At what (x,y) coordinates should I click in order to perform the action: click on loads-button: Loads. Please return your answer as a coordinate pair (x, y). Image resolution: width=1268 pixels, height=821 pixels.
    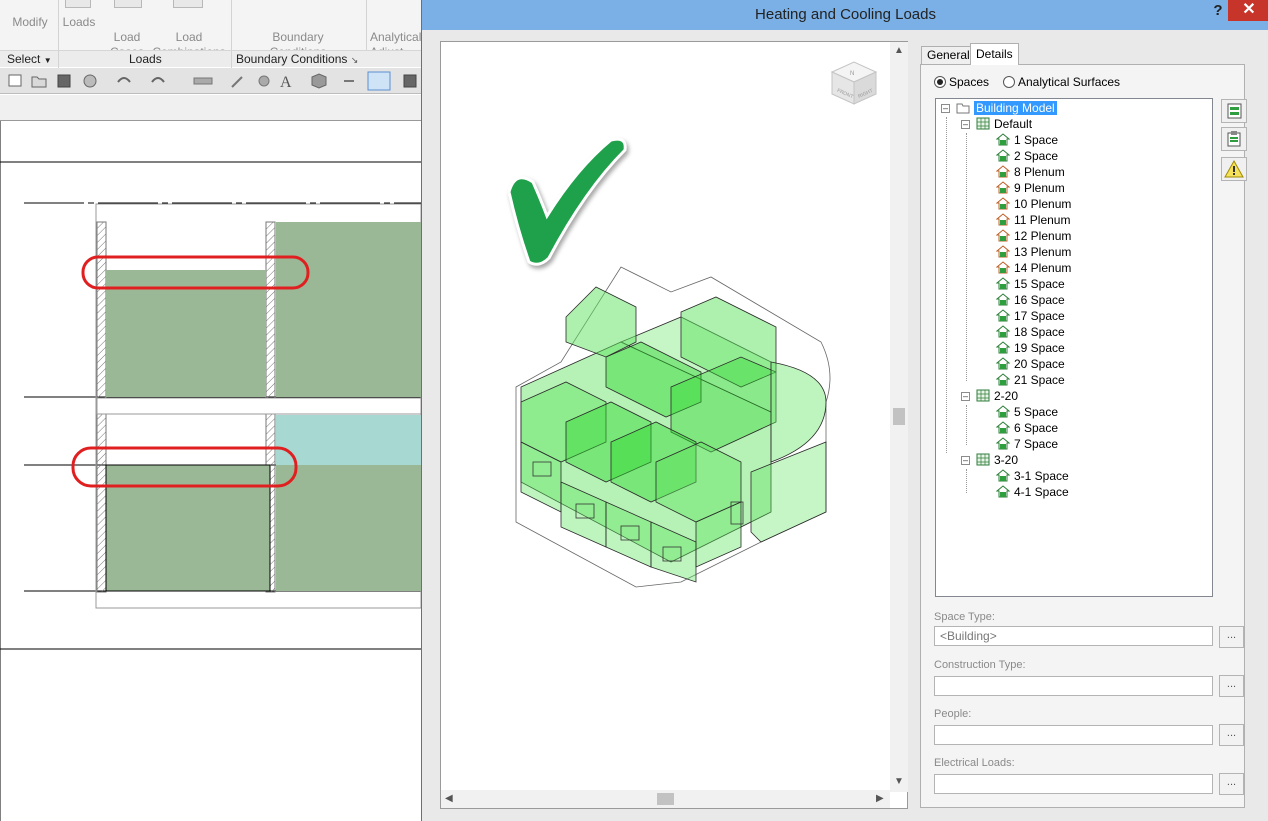
    Looking at the image, I should click on (79, 15).